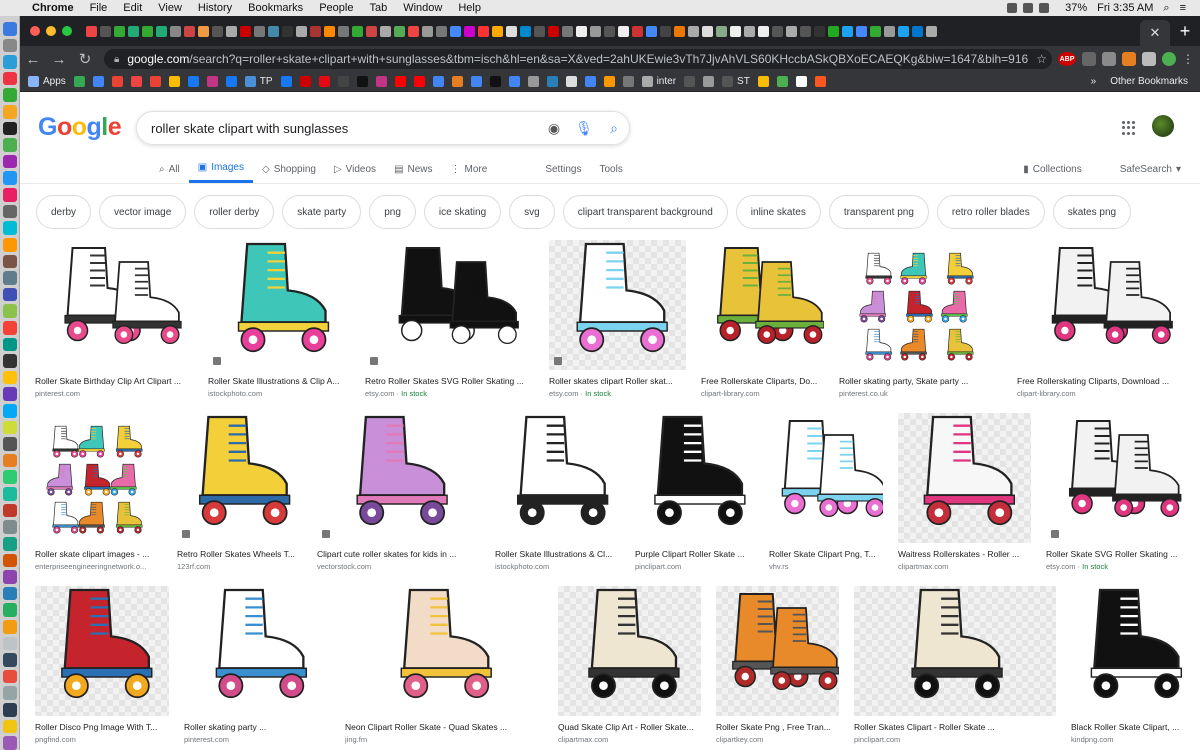 The image size is (1200, 750). Describe the element at coordinates (610, 169) in the screenshot. I see `tools-link: Tools` at that location.